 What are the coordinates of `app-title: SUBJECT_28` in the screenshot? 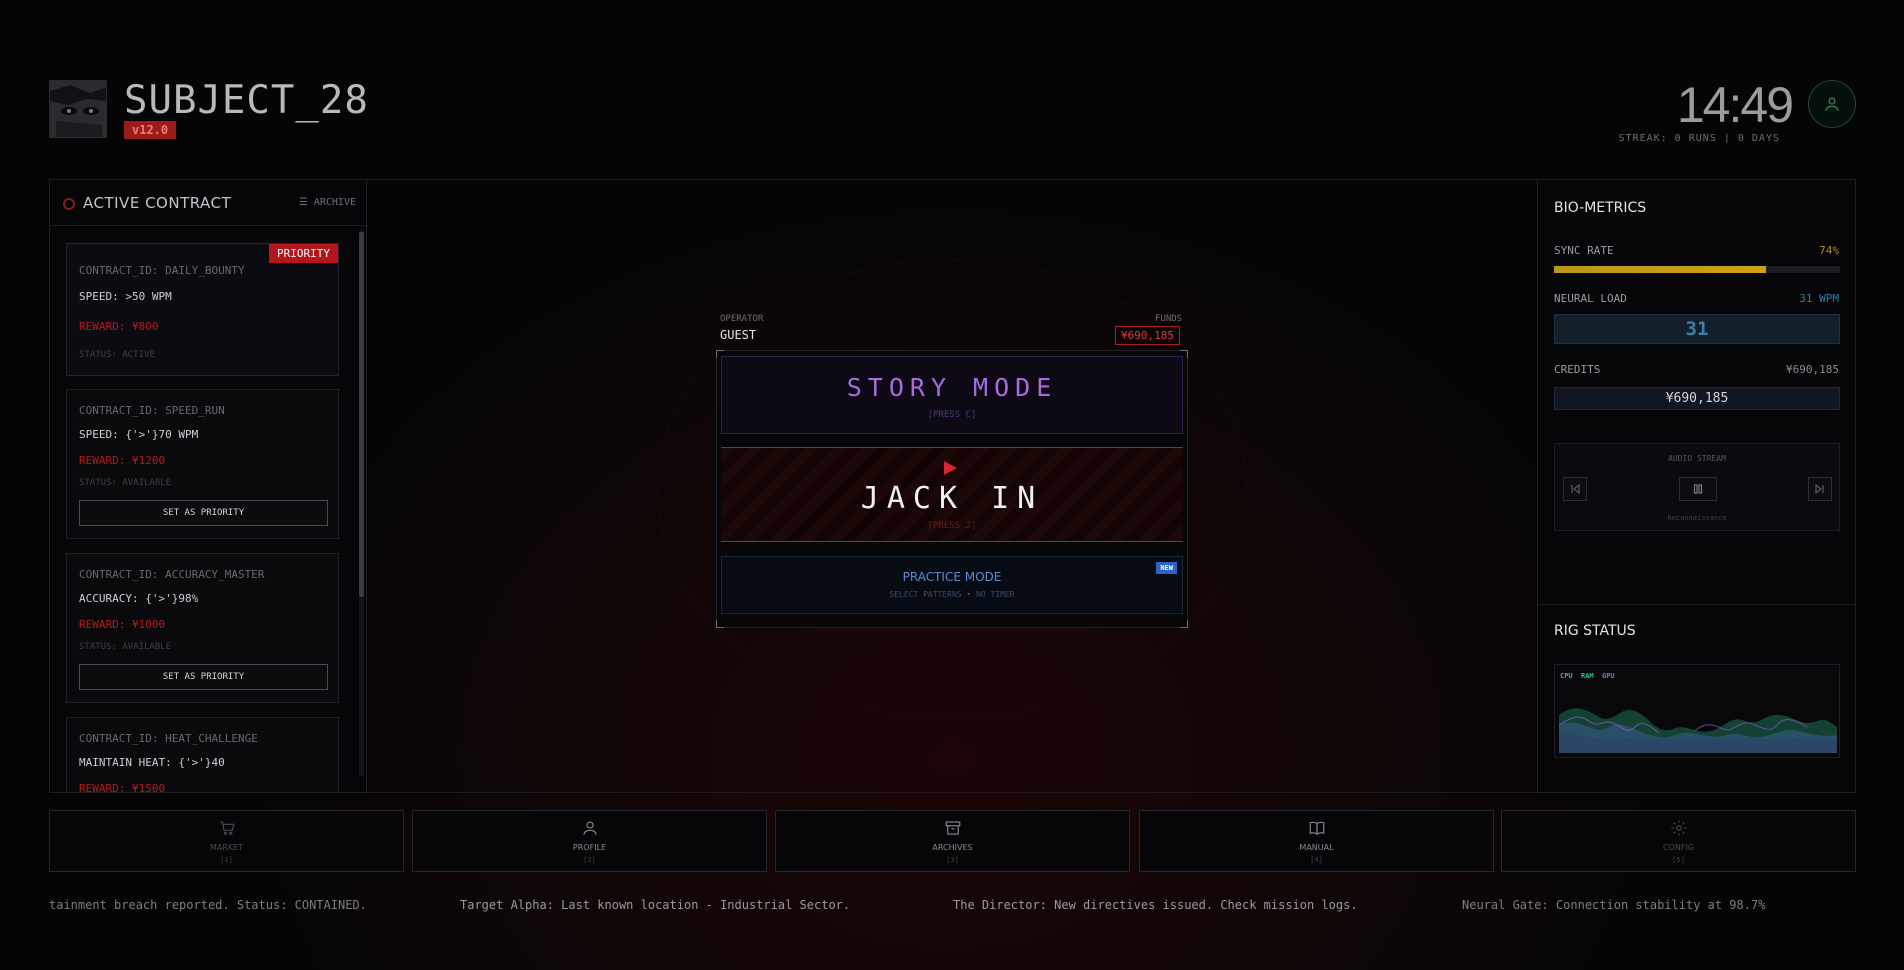 It's located at (246, 100).